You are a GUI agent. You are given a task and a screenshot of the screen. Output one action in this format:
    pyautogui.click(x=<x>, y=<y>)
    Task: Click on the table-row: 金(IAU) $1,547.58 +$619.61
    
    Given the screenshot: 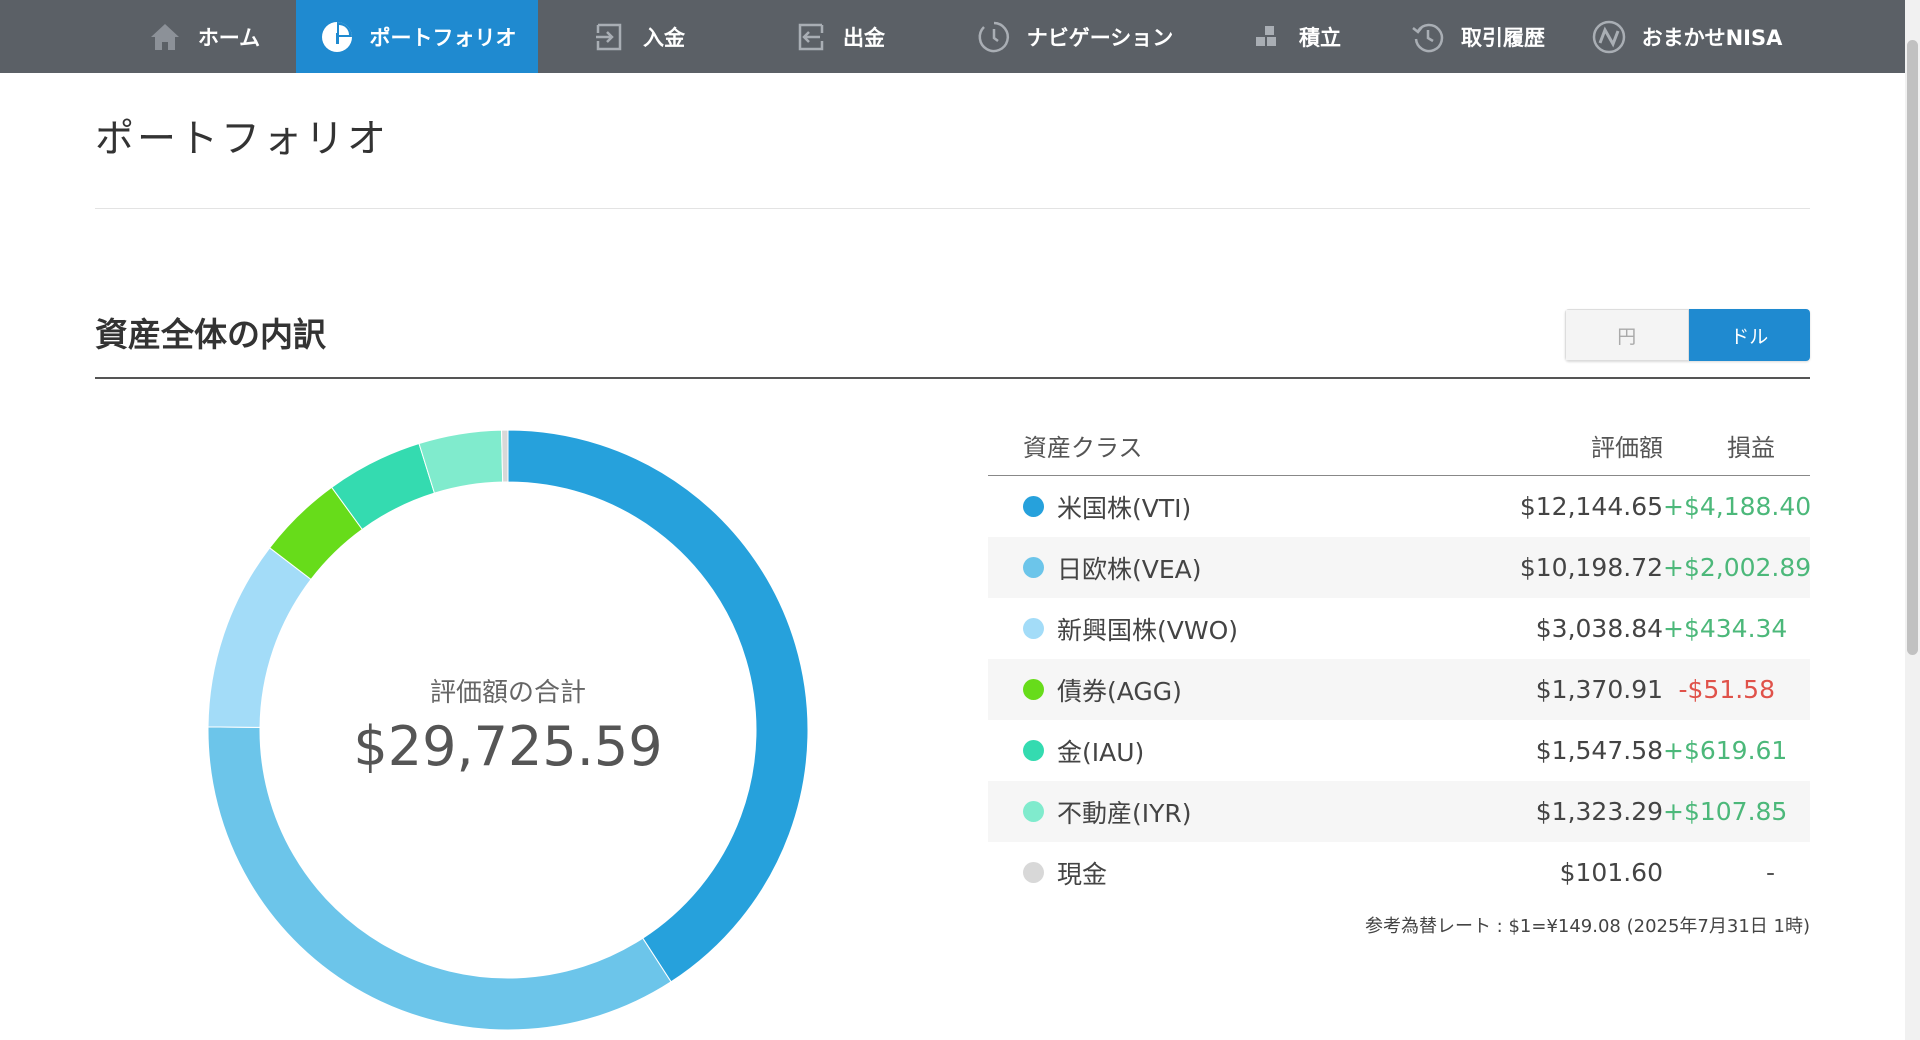 What is the action you would take?
    pyautogui.click(x=1399, y=750)
    